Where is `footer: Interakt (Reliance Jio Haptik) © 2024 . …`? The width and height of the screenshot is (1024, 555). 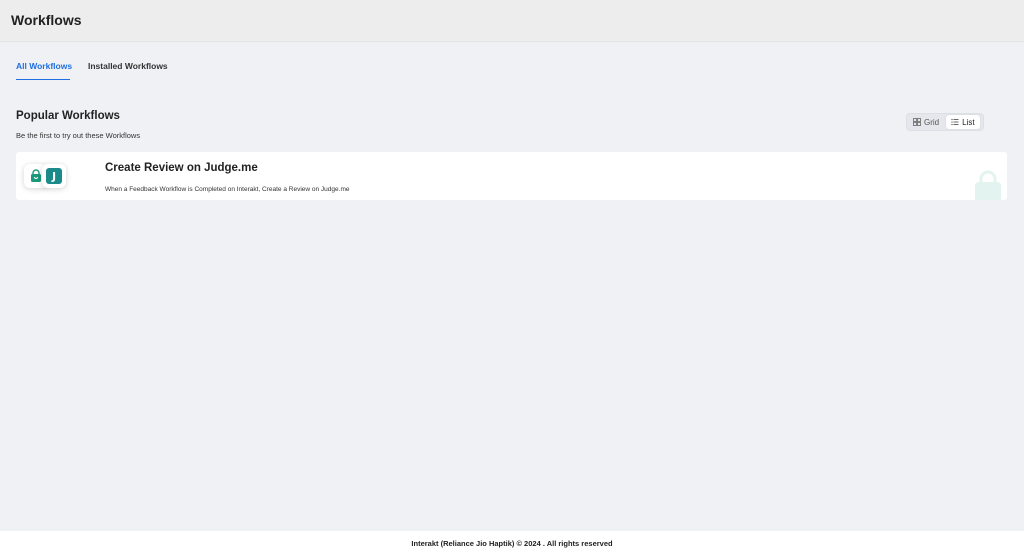
footer: Interakt (Reliance Jio Haptik) © 2024 . … is located at coordinates (512, 543).